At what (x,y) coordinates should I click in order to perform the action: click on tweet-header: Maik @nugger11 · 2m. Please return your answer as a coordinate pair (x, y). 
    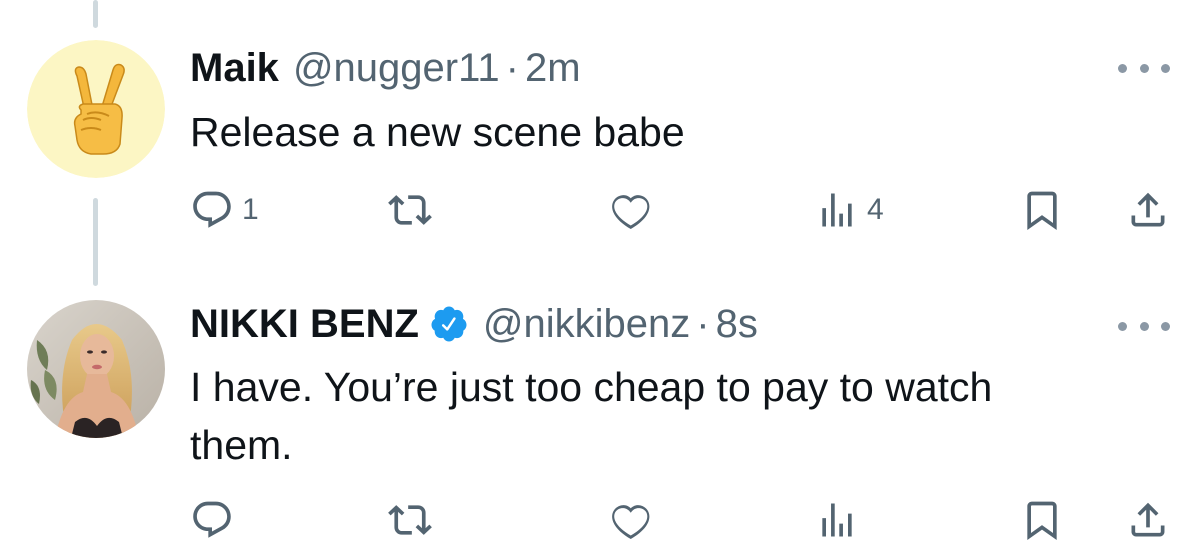
    Looking at the image, I should click on (385, 68).